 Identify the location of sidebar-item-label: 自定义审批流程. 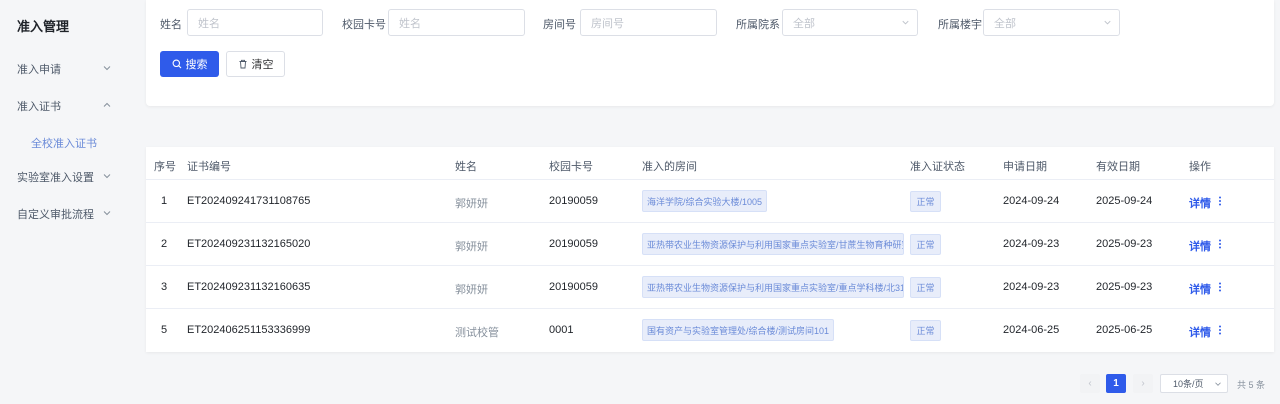
(55, 215).